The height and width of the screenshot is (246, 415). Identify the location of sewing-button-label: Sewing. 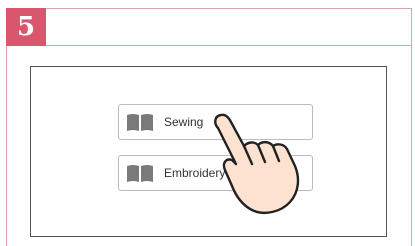
(184, 122).